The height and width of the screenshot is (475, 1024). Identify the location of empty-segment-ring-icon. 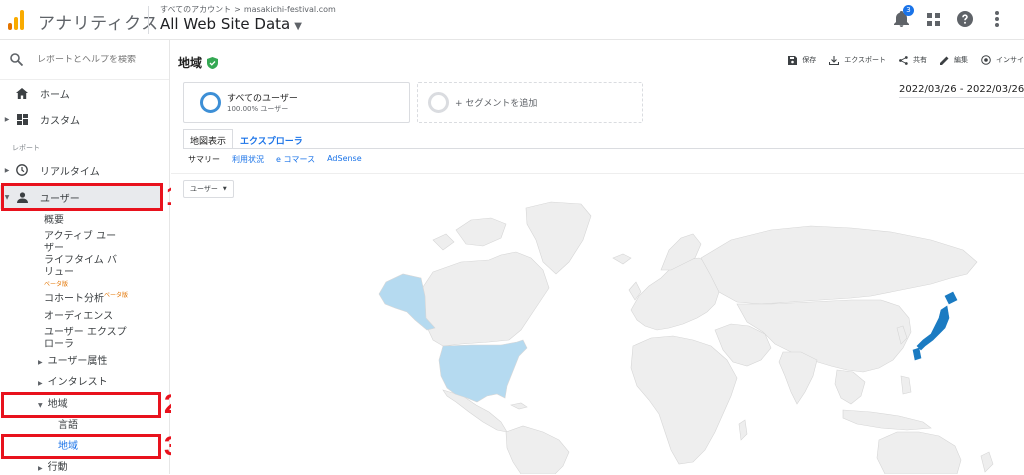
(438, 102).